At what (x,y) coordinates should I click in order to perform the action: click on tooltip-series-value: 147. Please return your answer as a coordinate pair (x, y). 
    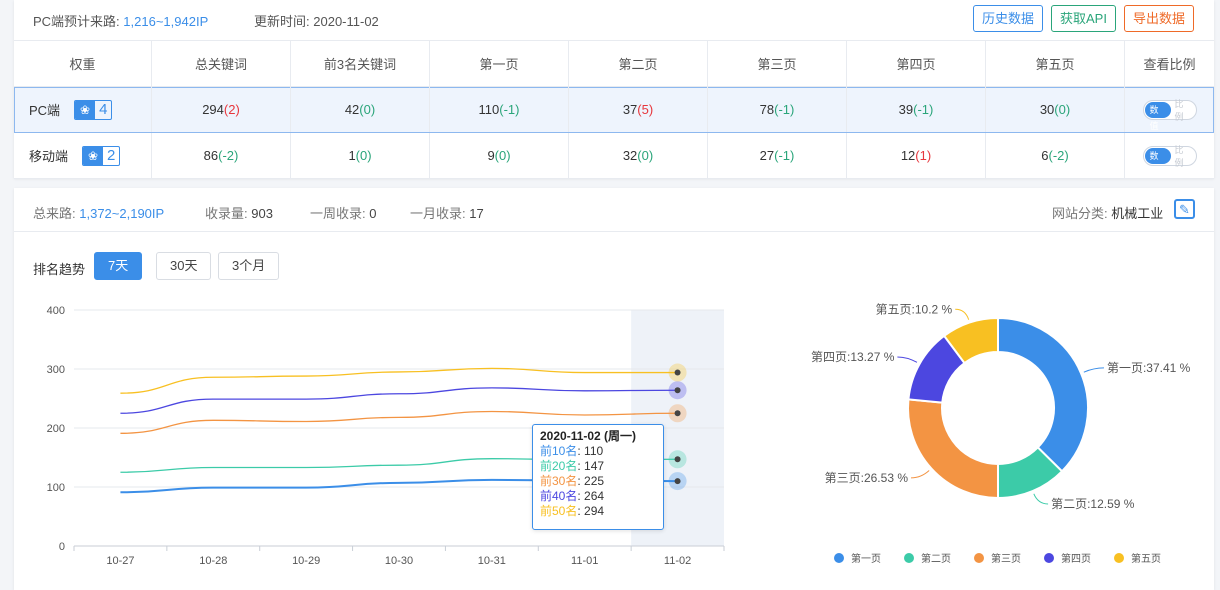
    Looking at the image, I should click on (594, 466).